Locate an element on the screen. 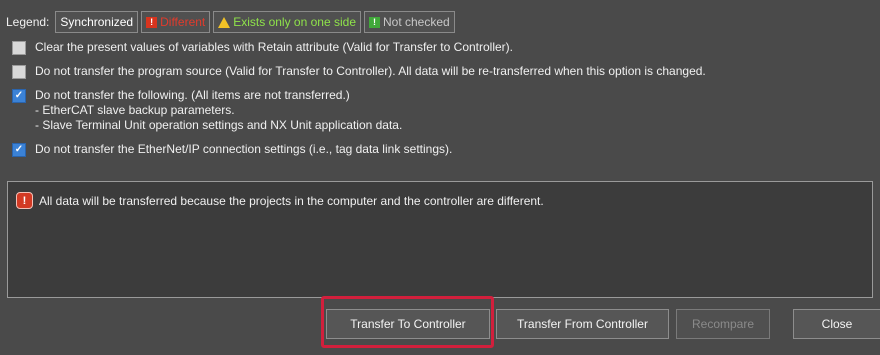  warning-icon is located at coordinates (224, 22).